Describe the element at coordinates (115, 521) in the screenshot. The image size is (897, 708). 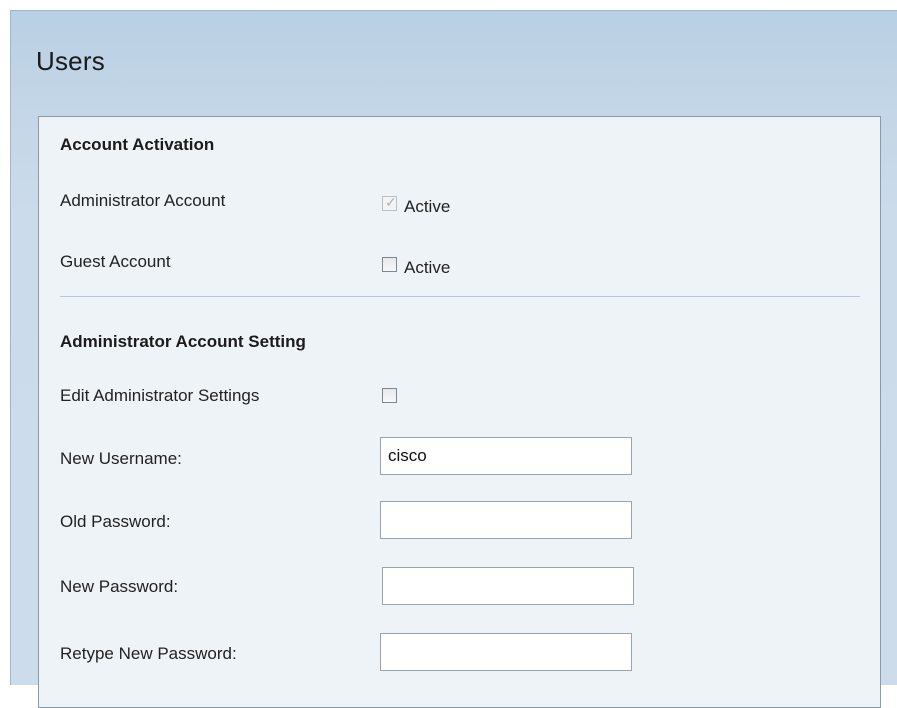
I see `old-password-label: Old Password:` at that location.